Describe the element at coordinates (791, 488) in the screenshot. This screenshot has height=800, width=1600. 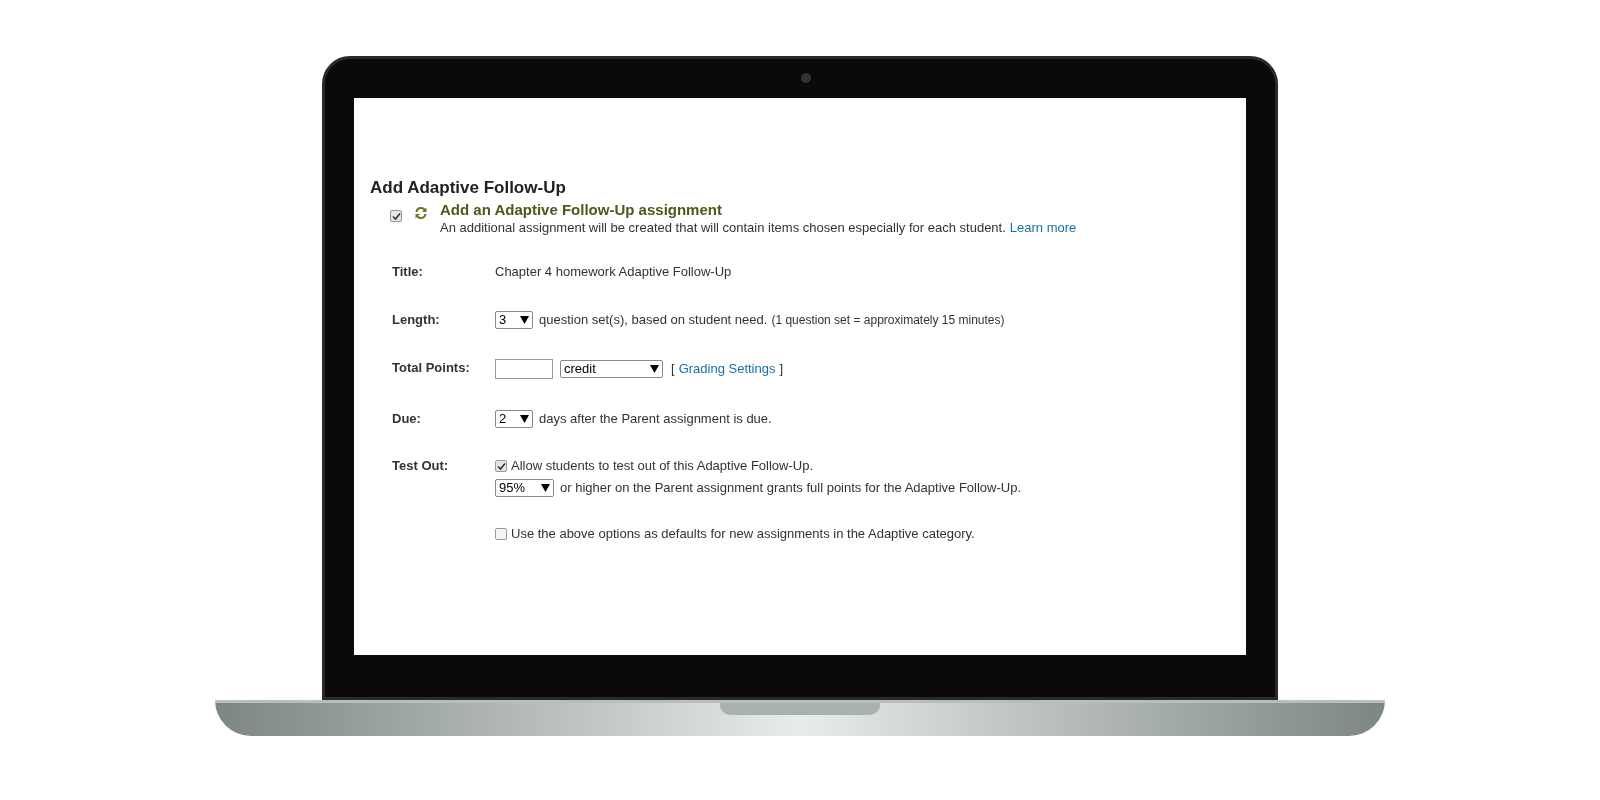
I see `field-text: or higher on the Parent assignment grants full points for the Adaptive Follow-Up.` at that location.